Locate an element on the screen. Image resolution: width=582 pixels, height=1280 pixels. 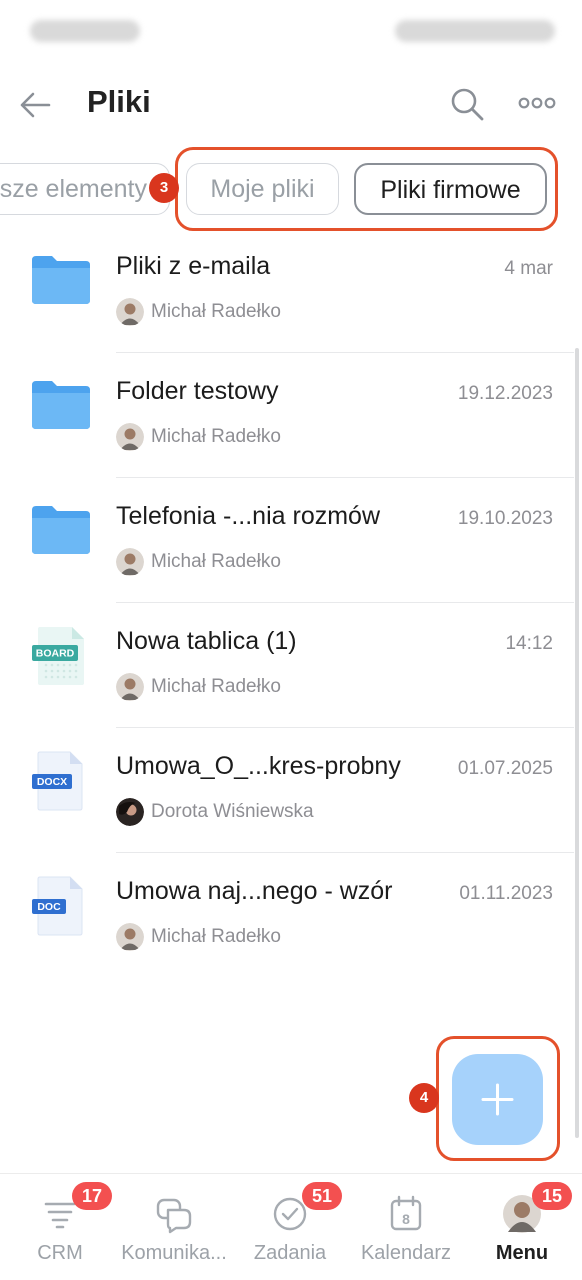
list-item: Pliki z e-maila 4 mar Michał Radełko is located at coordinates (291, 290).